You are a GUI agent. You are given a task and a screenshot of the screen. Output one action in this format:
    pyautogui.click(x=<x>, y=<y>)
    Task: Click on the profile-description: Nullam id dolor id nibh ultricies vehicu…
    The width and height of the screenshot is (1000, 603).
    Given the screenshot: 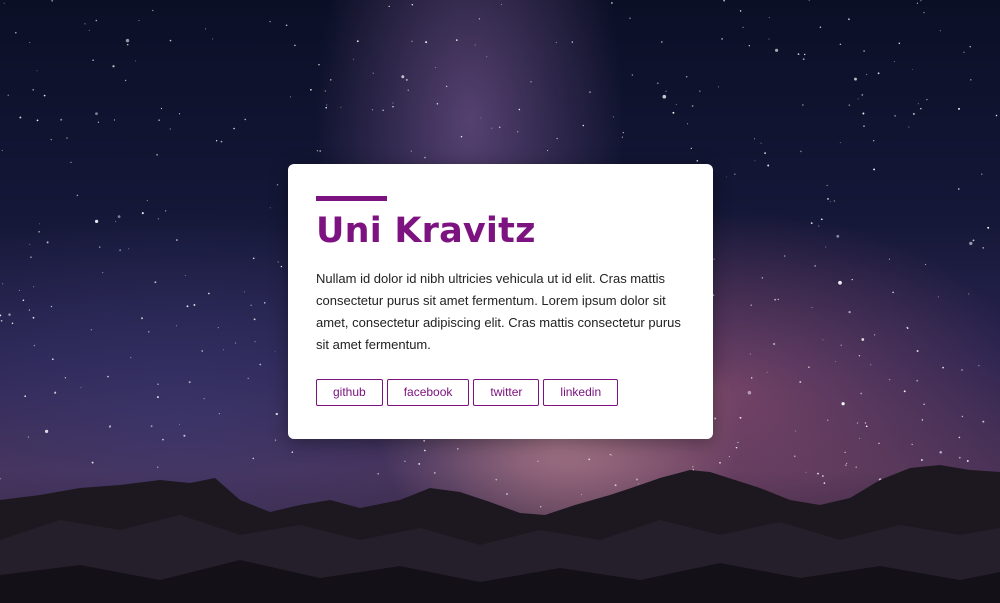 What is the action you would take?
    pyautogui.click(x=498, y=311)
    